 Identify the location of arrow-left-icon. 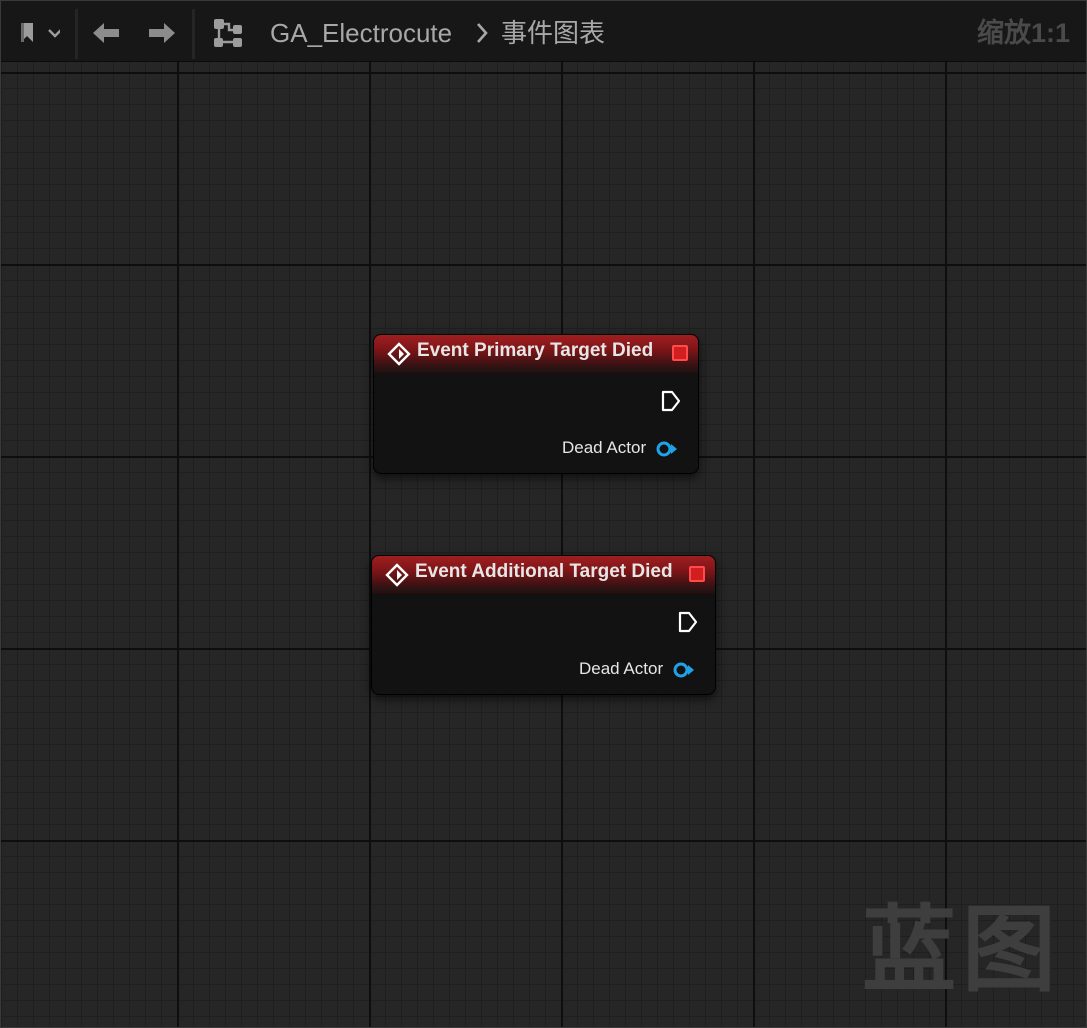
(106, 33).